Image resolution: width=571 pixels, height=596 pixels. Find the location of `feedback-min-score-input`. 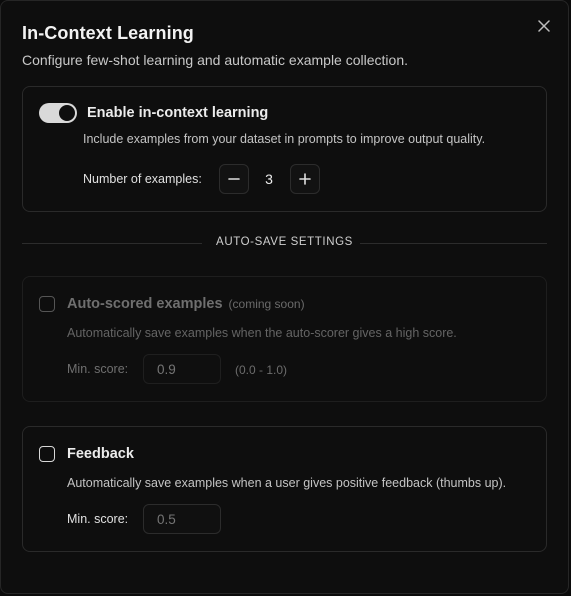

feedback-min-score-input is located at coordinates (182, 519).